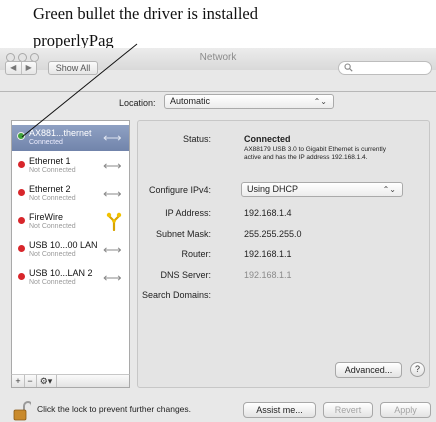  What do you see at coordinates (21, 136) in the screenshot?
I see `status-indicator-green-icon` at bounding box center [21, 136].